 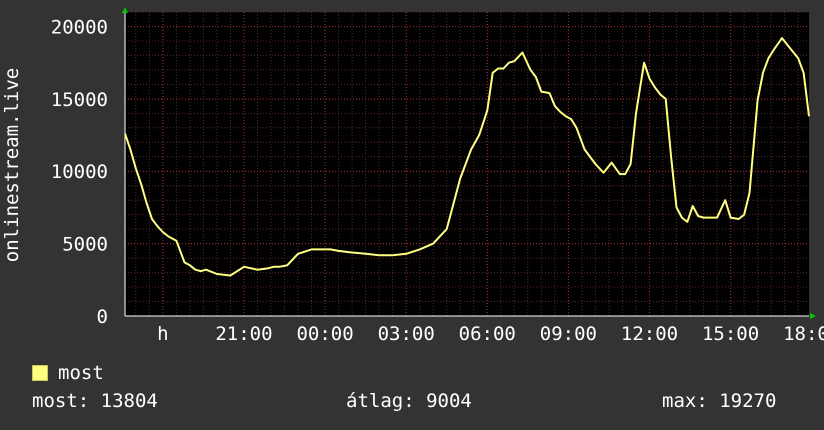 I want to click on stat-last: most: 13804, so click(x=95, y=401).